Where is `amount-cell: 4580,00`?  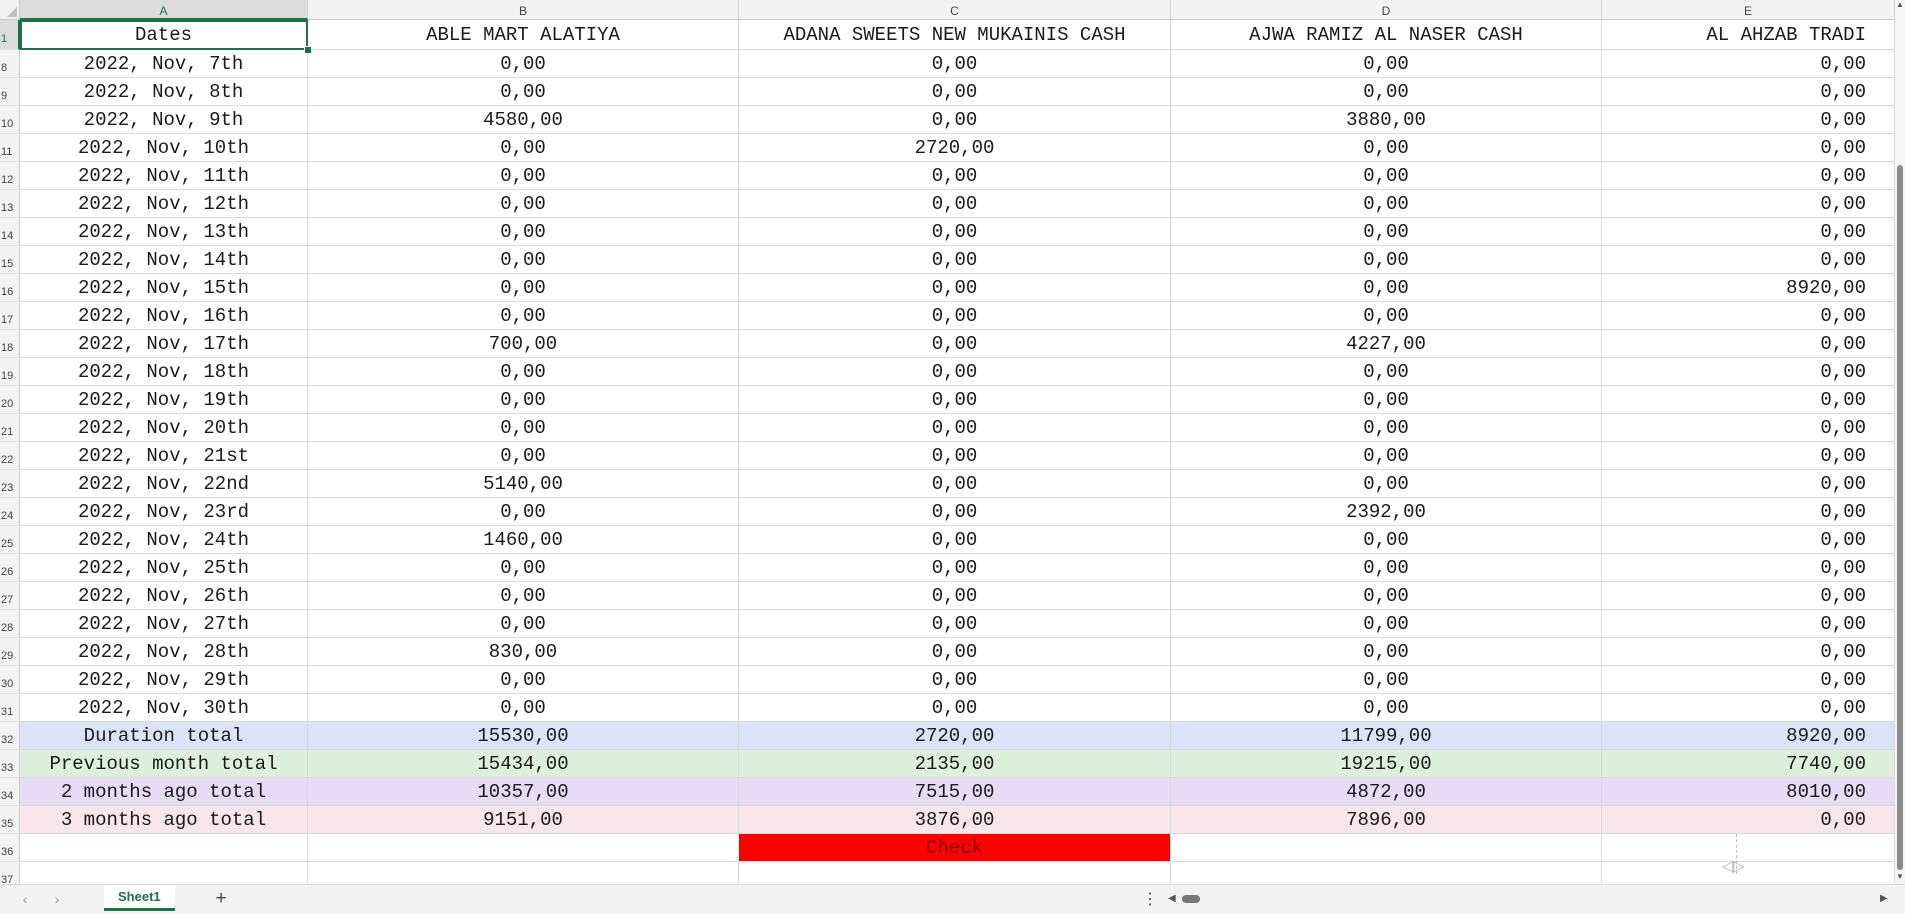
amount-cell: 4580,00 is located at coordinates (523, 120).